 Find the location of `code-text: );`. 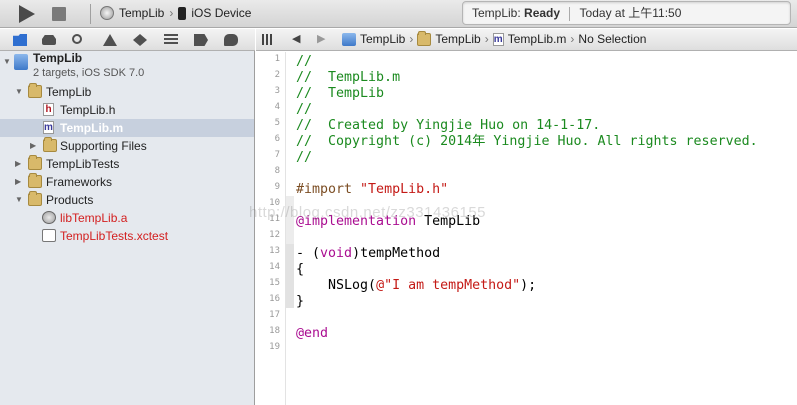

code-text: ); is located at coordinates (528, 285).